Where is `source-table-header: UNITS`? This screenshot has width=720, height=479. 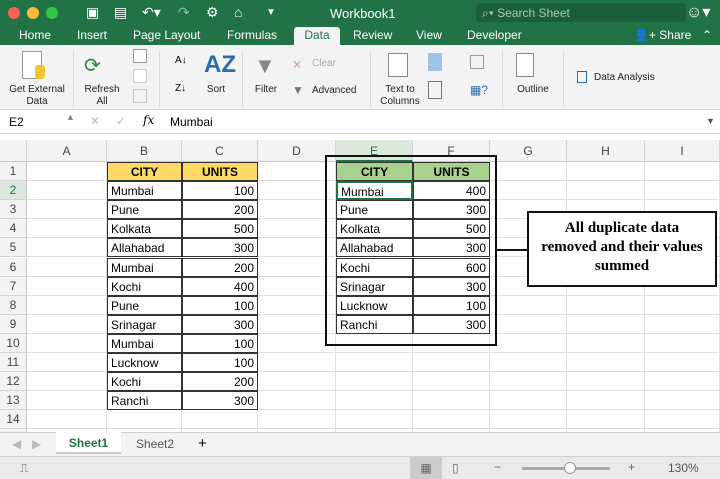
source-table-header: UNITS is located at coordinates (220, 172).